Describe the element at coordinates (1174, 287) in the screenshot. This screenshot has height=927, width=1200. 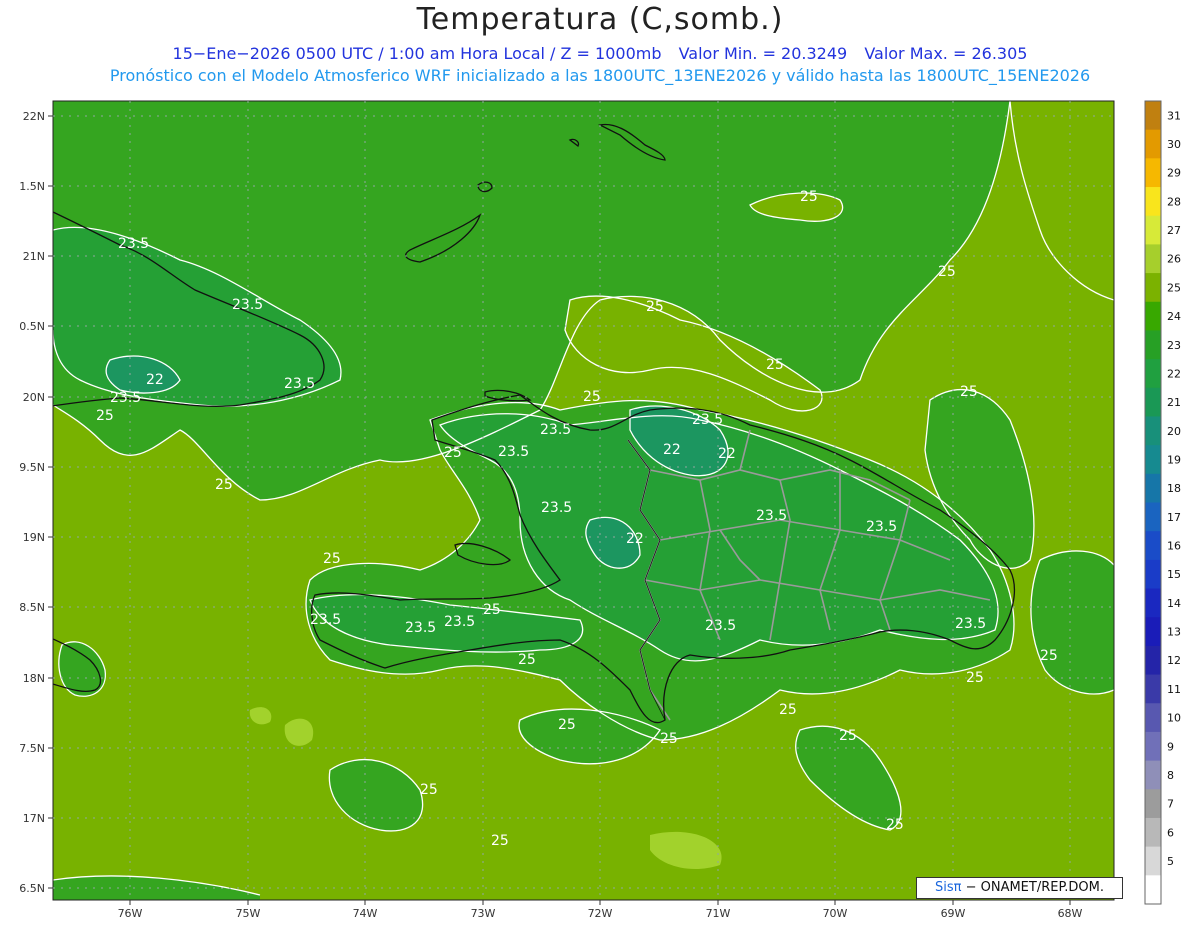
I see `colorbar-label: 25` at that location.